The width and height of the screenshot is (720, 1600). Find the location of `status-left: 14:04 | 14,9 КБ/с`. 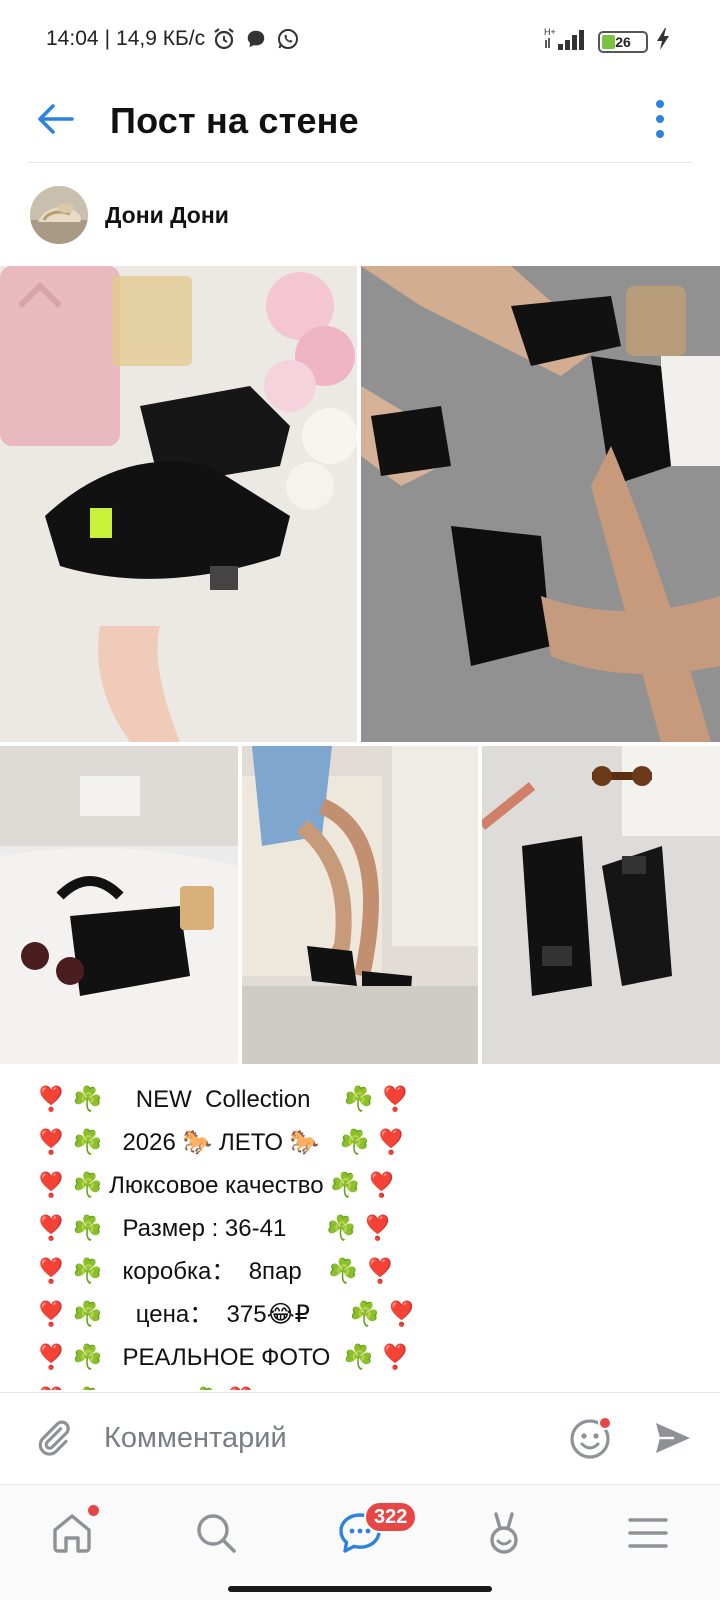

status-left: 14:04 | 14,9 КБ/с is located at coordinates (173, 39).